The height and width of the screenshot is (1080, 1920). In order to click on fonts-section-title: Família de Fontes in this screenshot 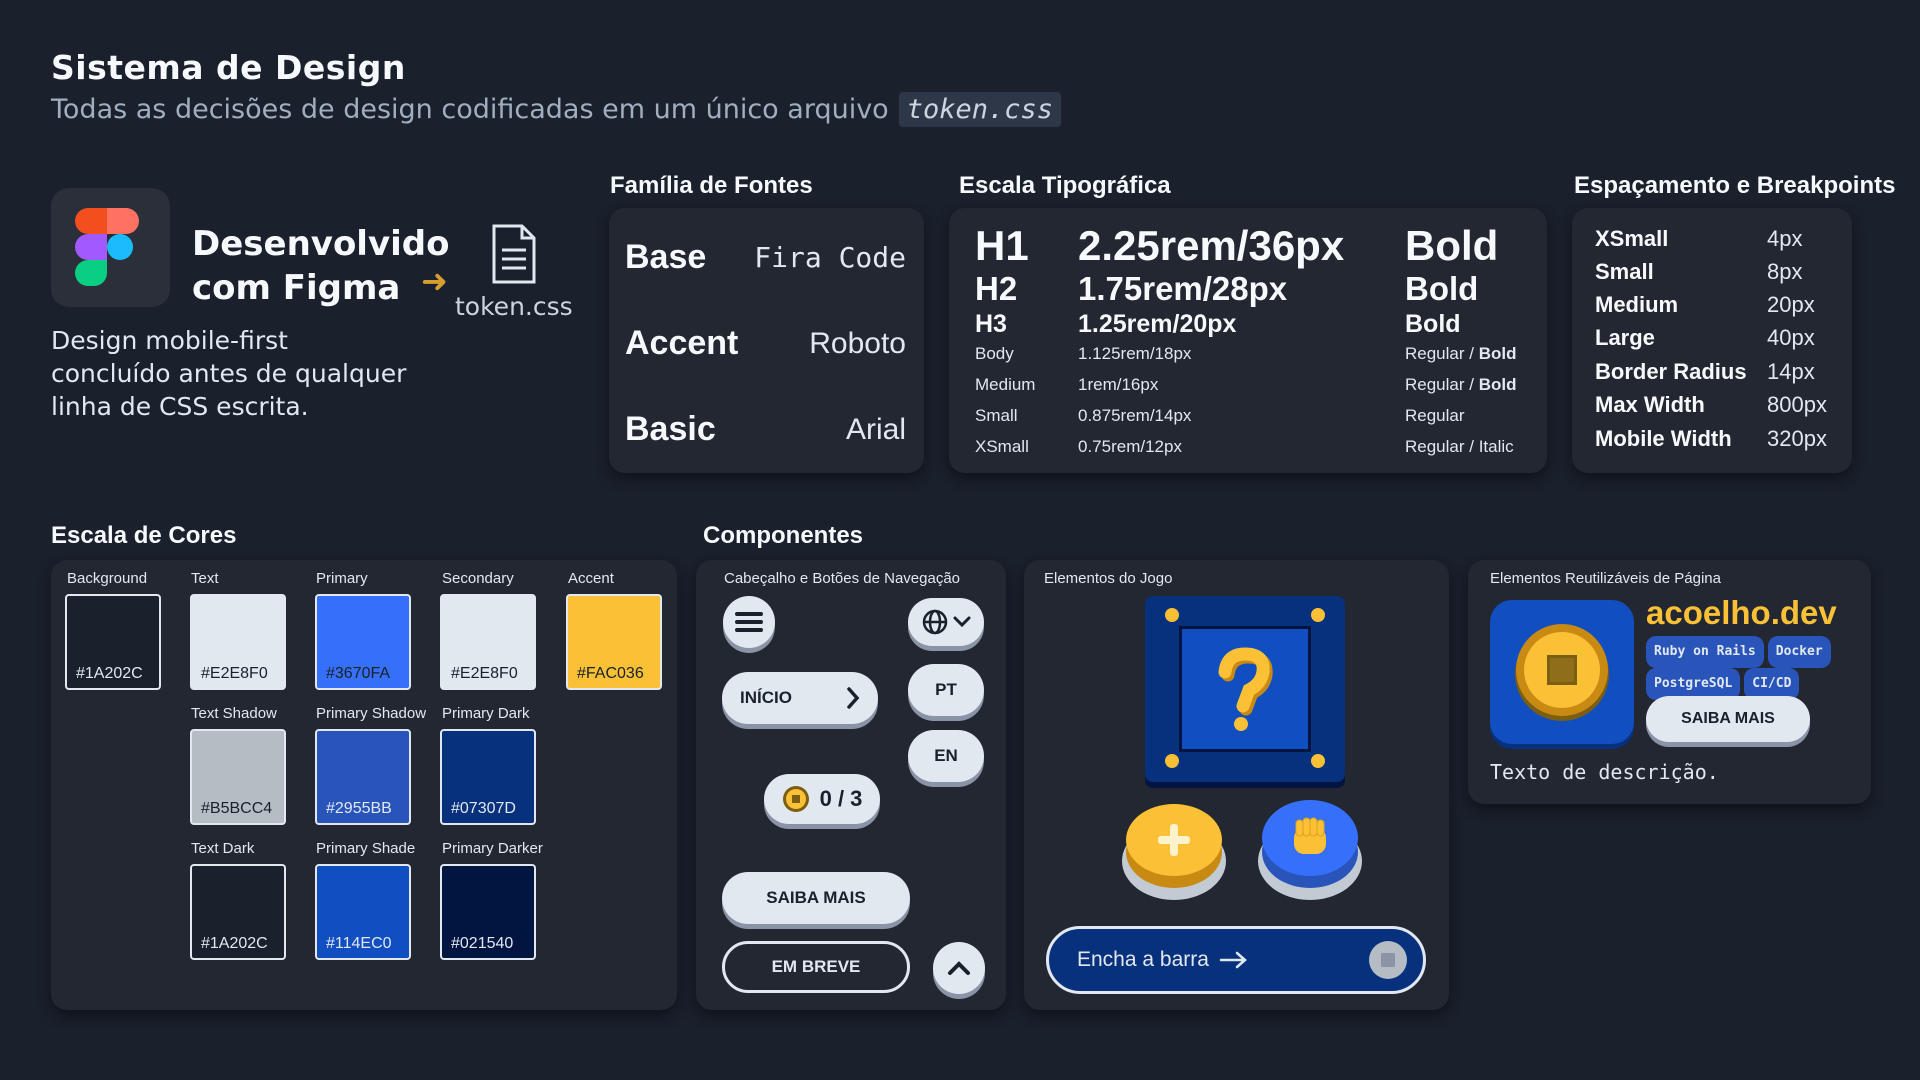, I will do `click(711, 185)`.